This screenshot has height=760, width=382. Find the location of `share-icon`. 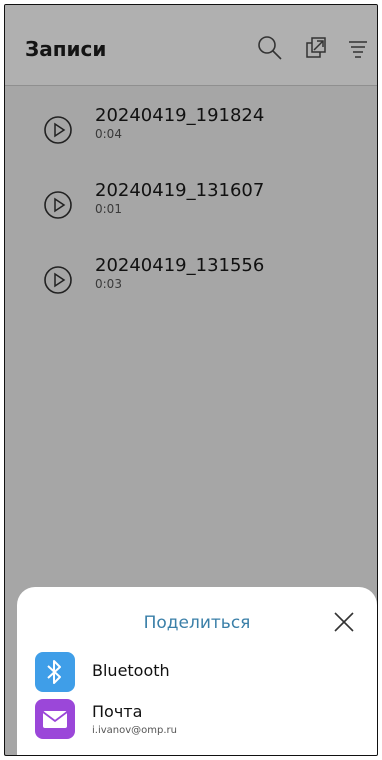

share-icon is located at coordinates (317, 48).